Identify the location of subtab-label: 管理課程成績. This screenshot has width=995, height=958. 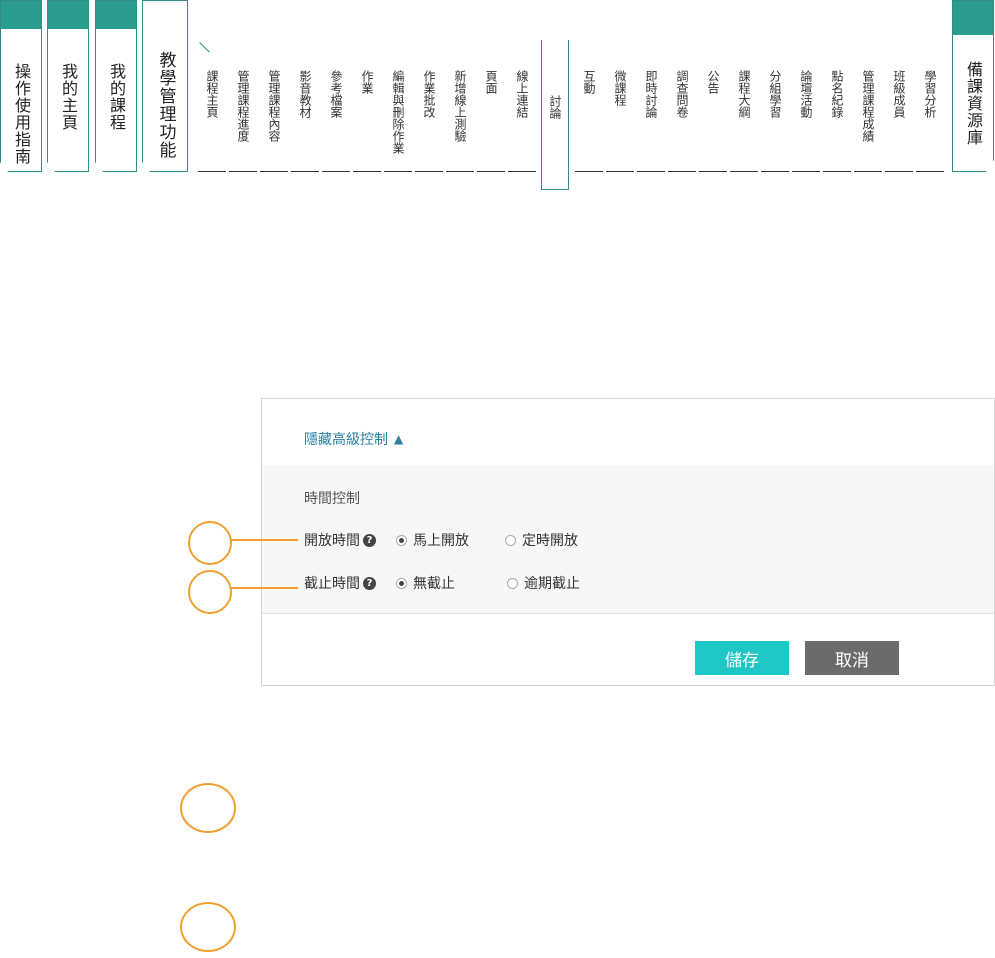
(868, 106).